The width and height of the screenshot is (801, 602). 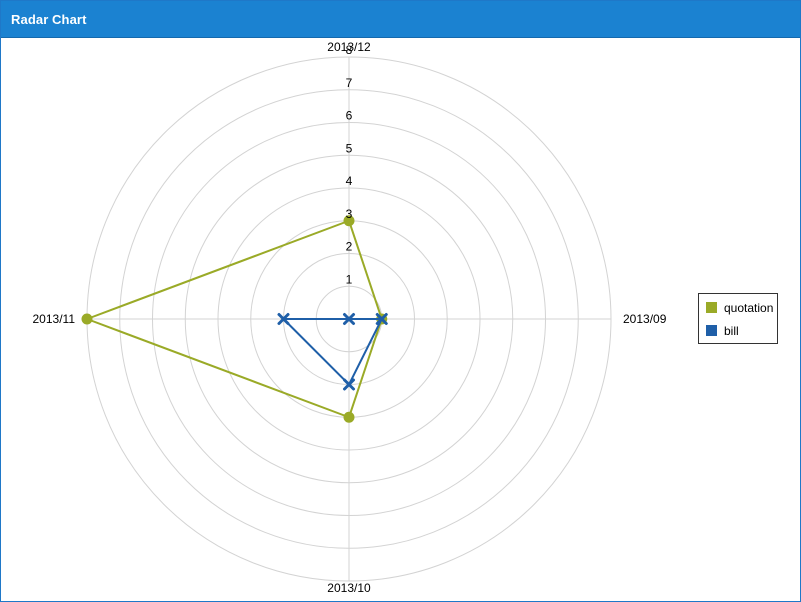 I want to click on tick-label: 2, so click(x=349, y=247).